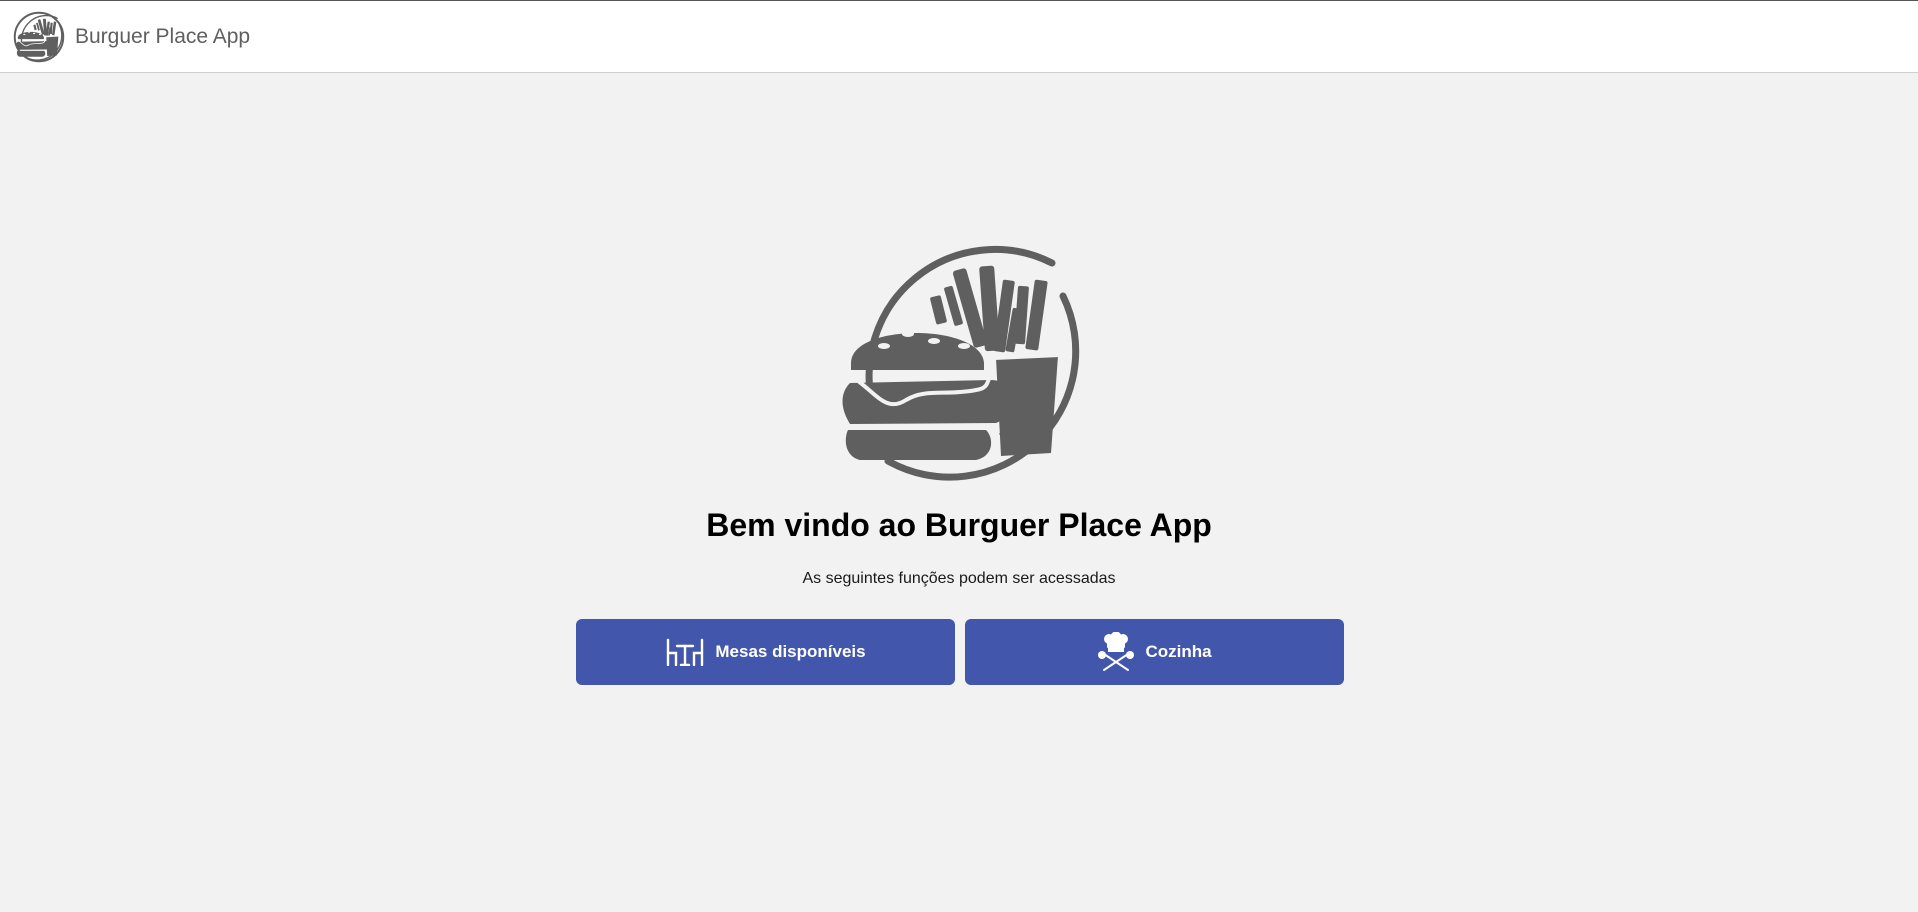  What do you see at coordinates (959, 578) in the screenshot?
I see `subtitle: As seguintes funções podem ser acessadas` at bounding box center [959, 578].